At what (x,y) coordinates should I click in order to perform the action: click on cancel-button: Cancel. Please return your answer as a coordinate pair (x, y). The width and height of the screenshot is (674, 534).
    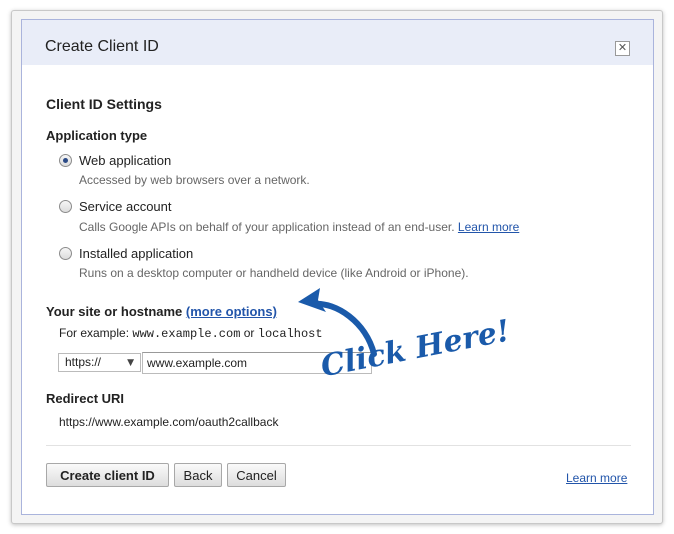
    Looking at the image, I should click on (256, 475).